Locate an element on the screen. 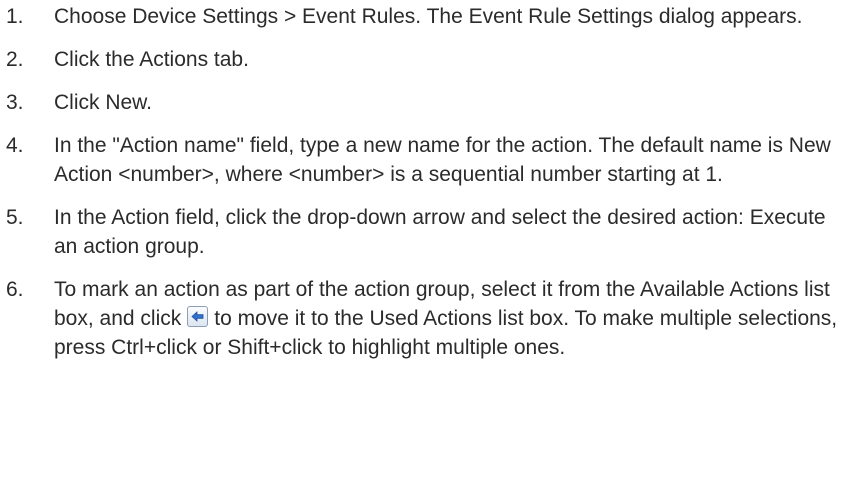  step-number: 6. is located at coordinates (15, 289).